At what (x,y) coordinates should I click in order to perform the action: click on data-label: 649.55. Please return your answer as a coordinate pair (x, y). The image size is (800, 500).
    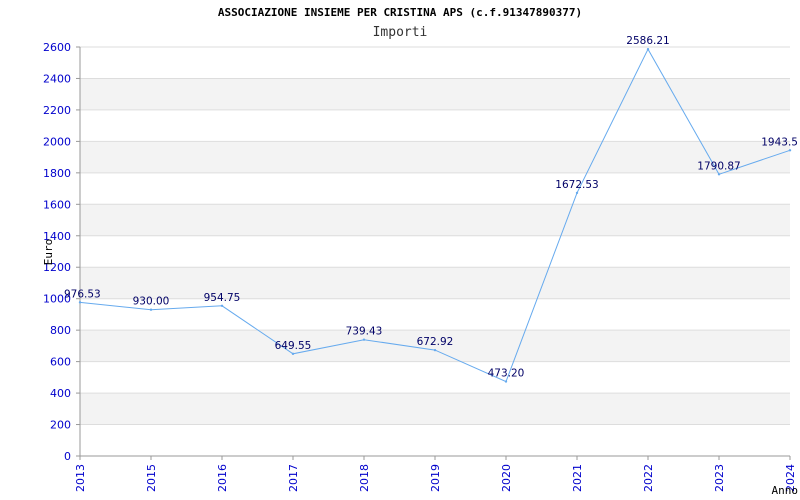
    Looking at the image, I should click on (293, 346).